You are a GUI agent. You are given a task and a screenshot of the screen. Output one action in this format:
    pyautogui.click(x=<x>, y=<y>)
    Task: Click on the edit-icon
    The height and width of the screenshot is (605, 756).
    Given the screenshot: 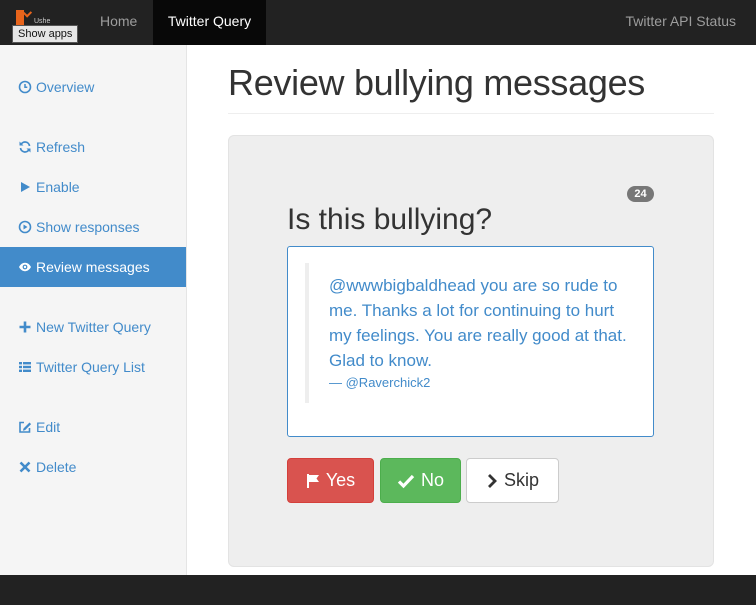 What is the action you would take?
    pyautogui.click(x=25, y=427)
    